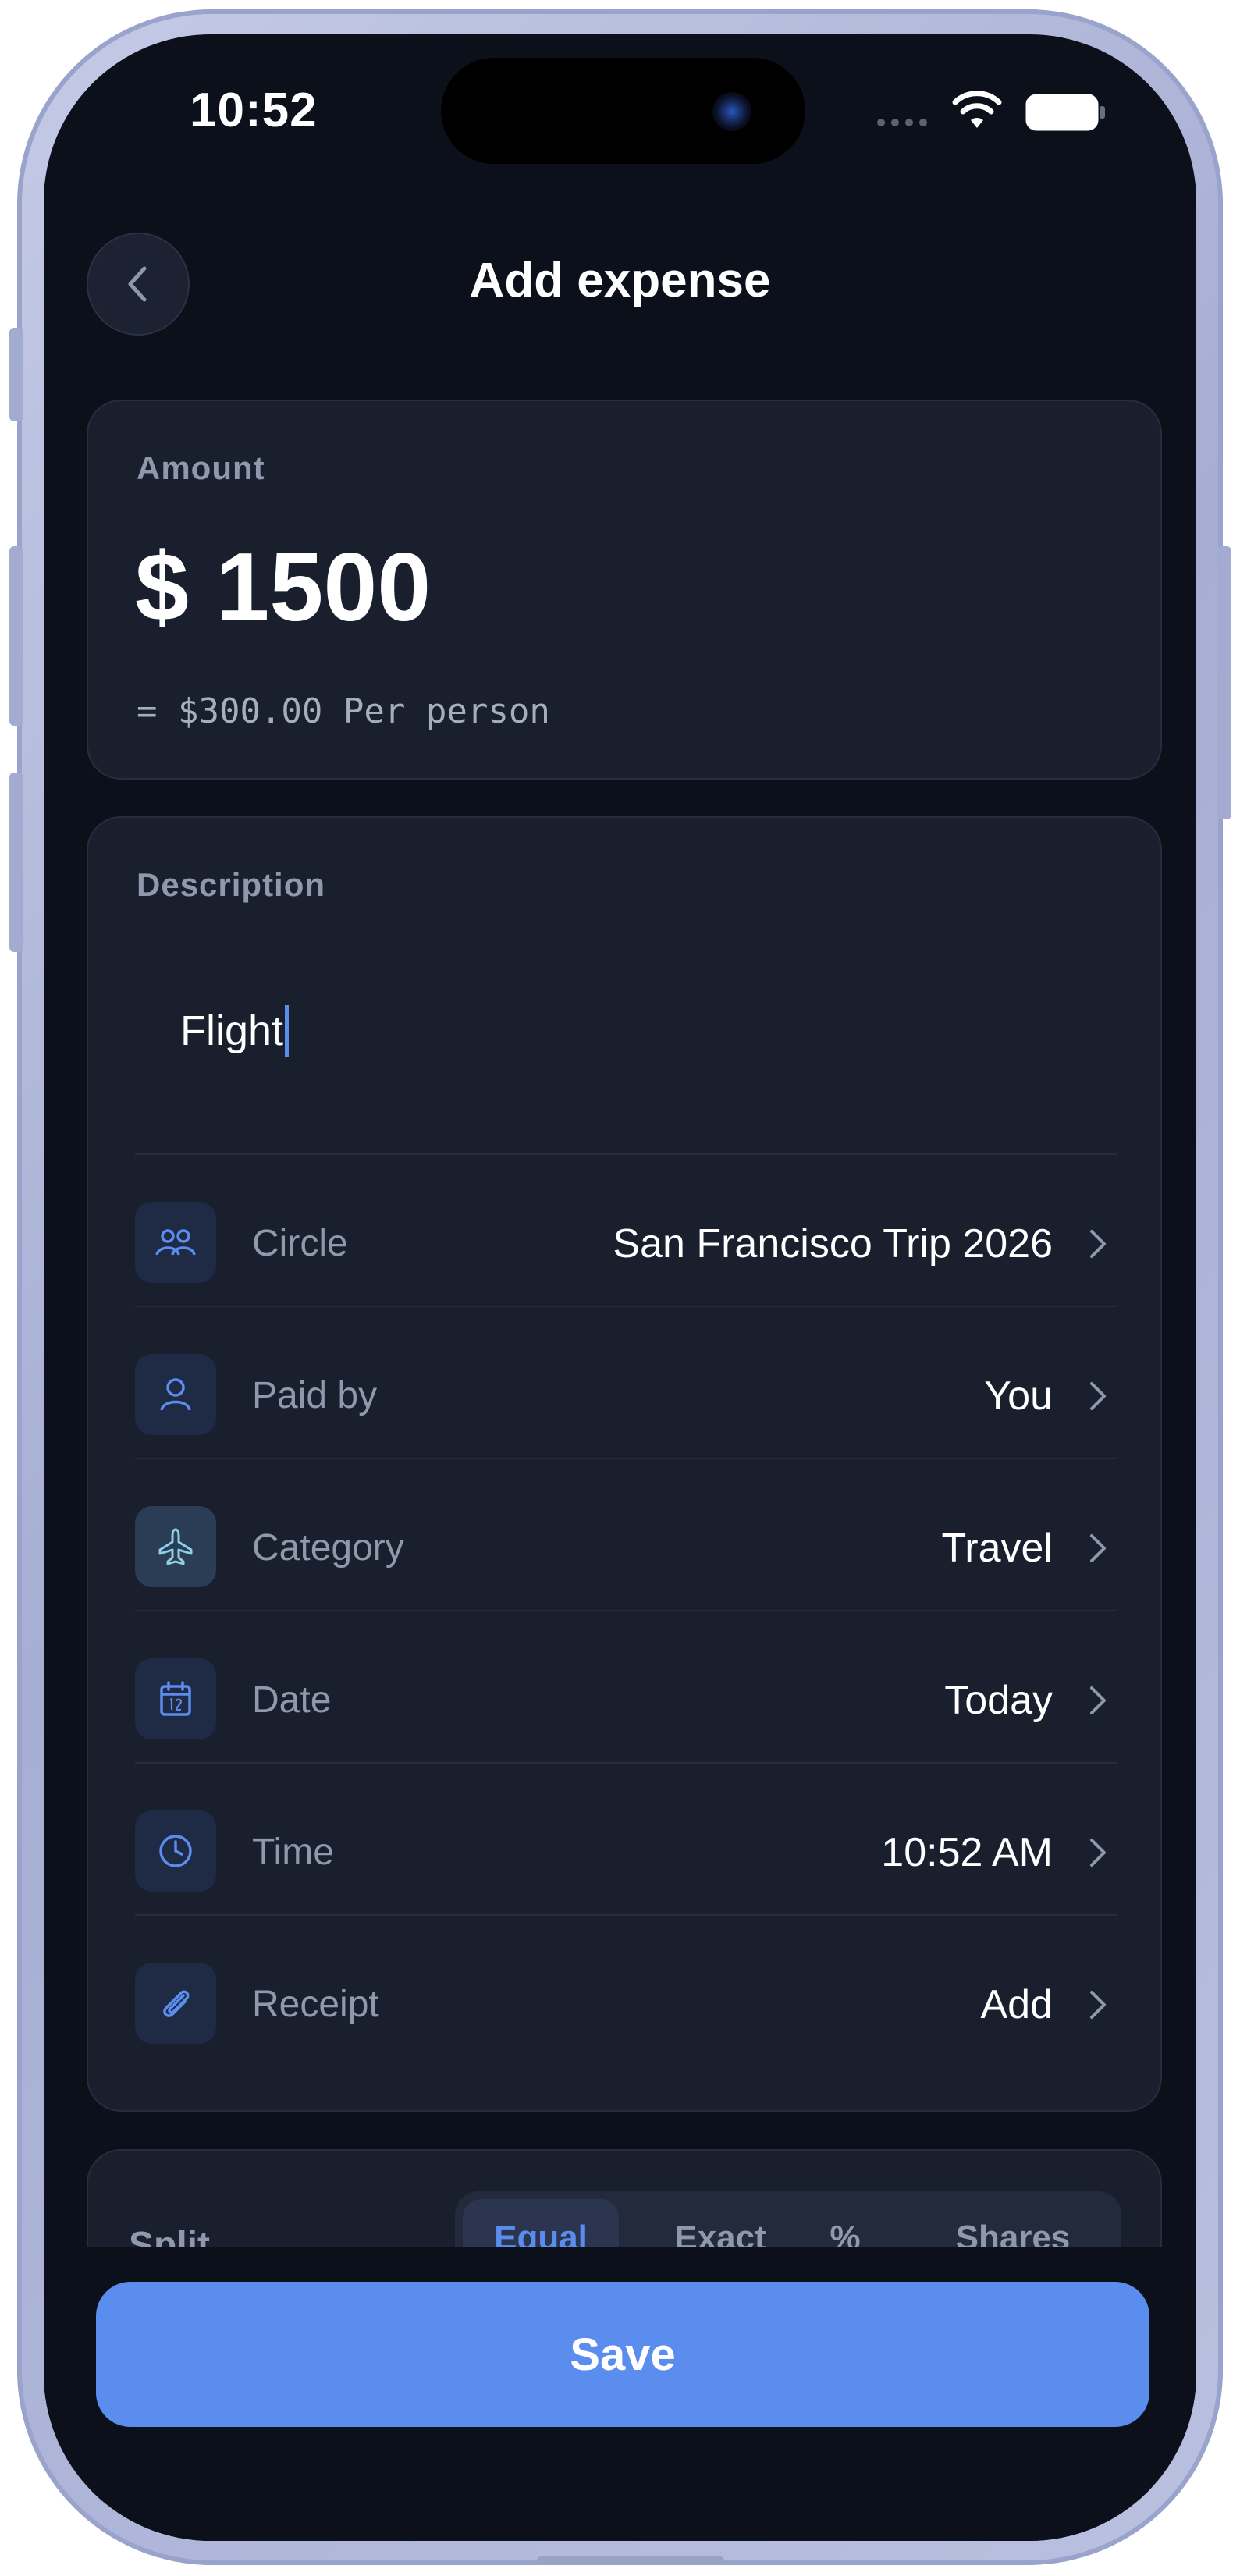 The image size is (1240, 2576). What do you see at coordinates (630, 2560) in the screenshot?
I see `home-indicator` at bounding box center [630, 2560].